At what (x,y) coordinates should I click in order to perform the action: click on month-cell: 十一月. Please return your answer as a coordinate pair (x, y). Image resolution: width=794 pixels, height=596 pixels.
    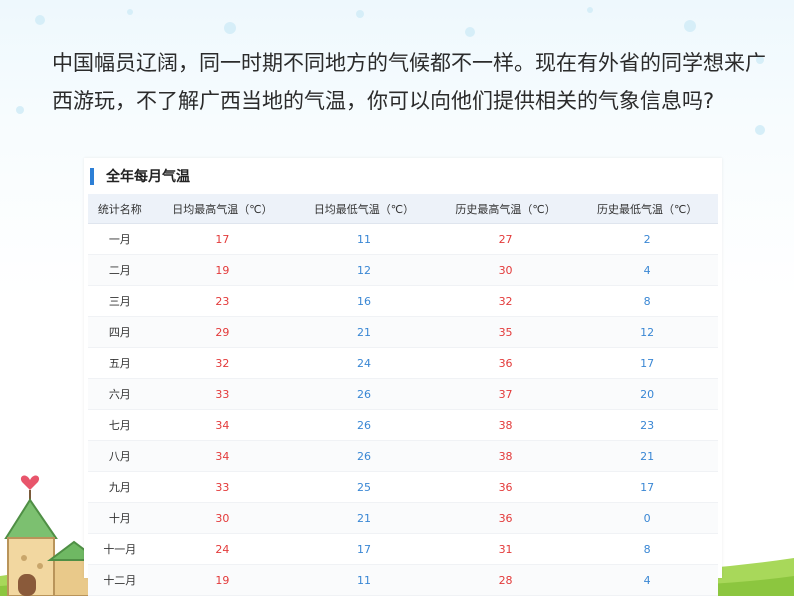
    Looking at the image, I should click on (120, 549).